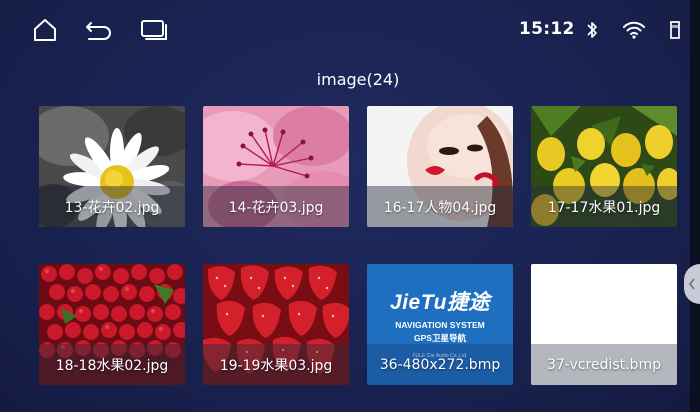 The height and width of the screenshot is (412, 700). What do you see at coordinates (276, 364) in the screenshot?
I see `thumbnail-caption: 19-19水果03.jpg` at bounding box center [276, 364].